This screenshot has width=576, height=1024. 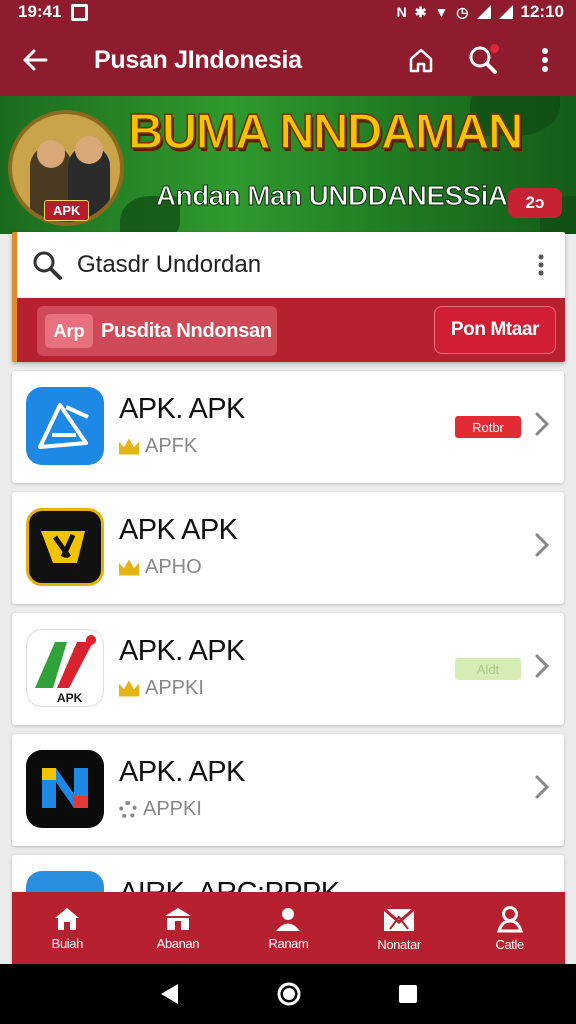 I want to click on apk-green-icon: APK, so click(x=65, y=668).